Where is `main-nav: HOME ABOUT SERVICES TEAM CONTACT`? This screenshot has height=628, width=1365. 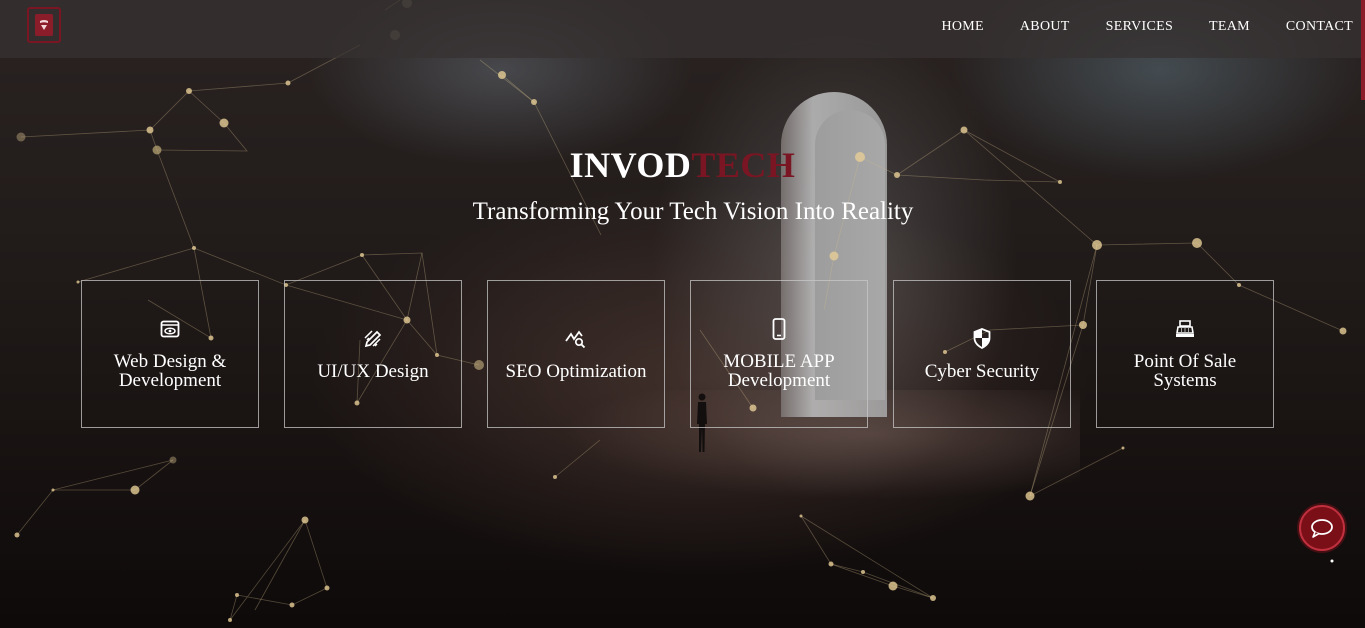 main-nav: HOME ABOUT SERVICES TEAM CONTACT is located at coordinates (1129, 27).